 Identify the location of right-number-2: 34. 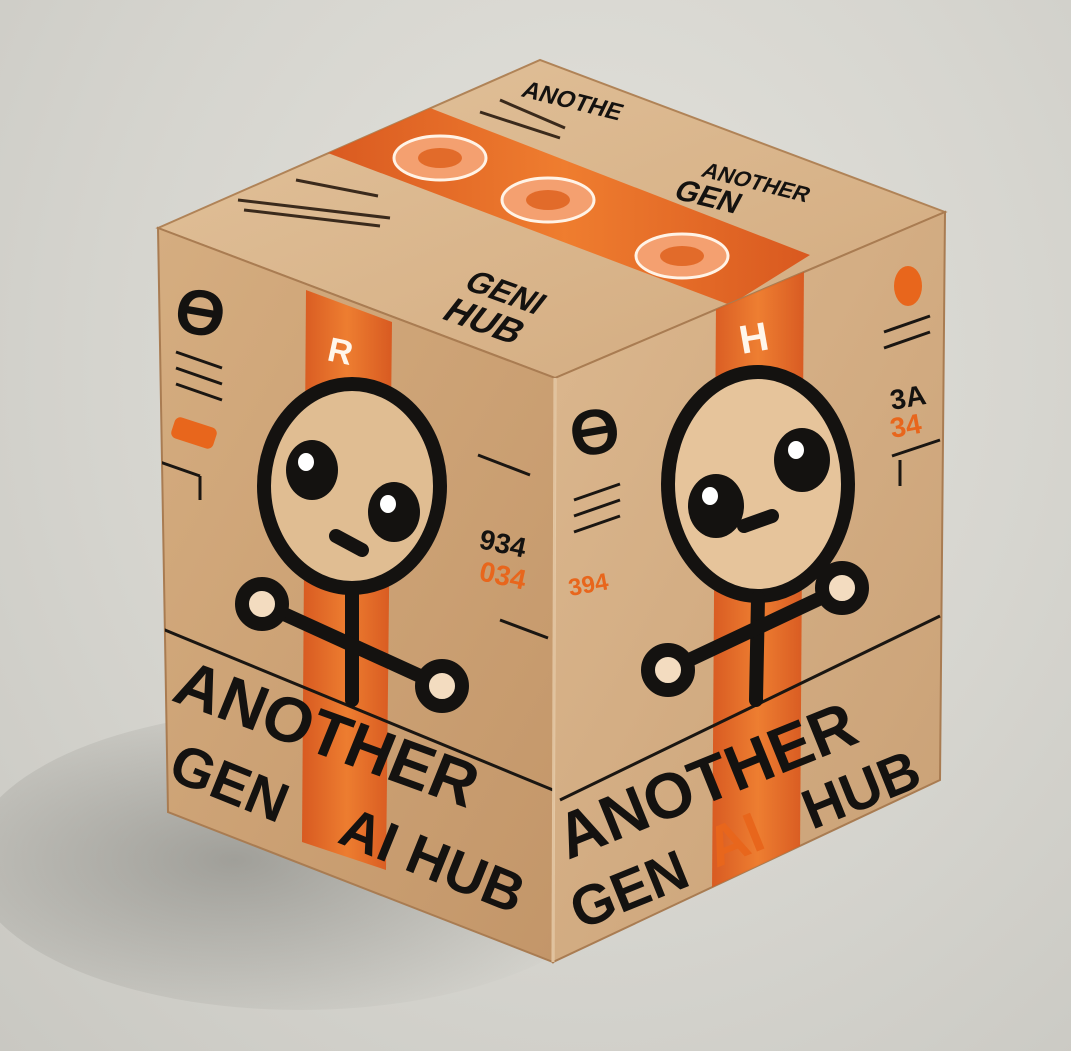
(906, 426).